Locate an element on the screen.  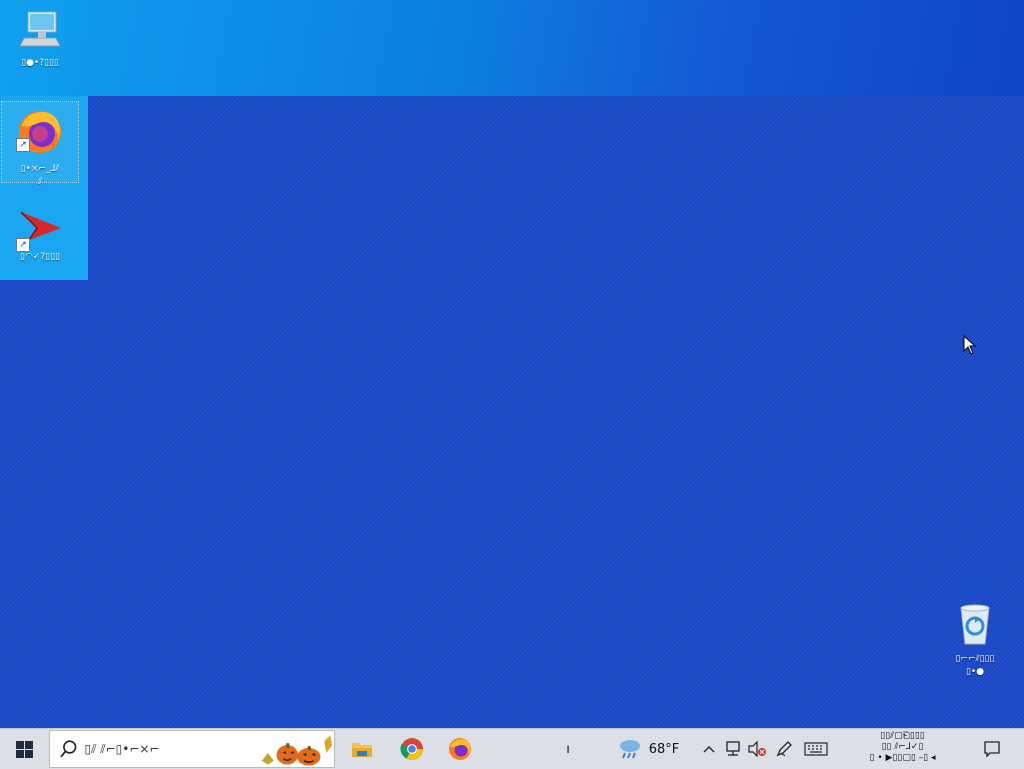
network-icon is located at coordinates (733, 748).